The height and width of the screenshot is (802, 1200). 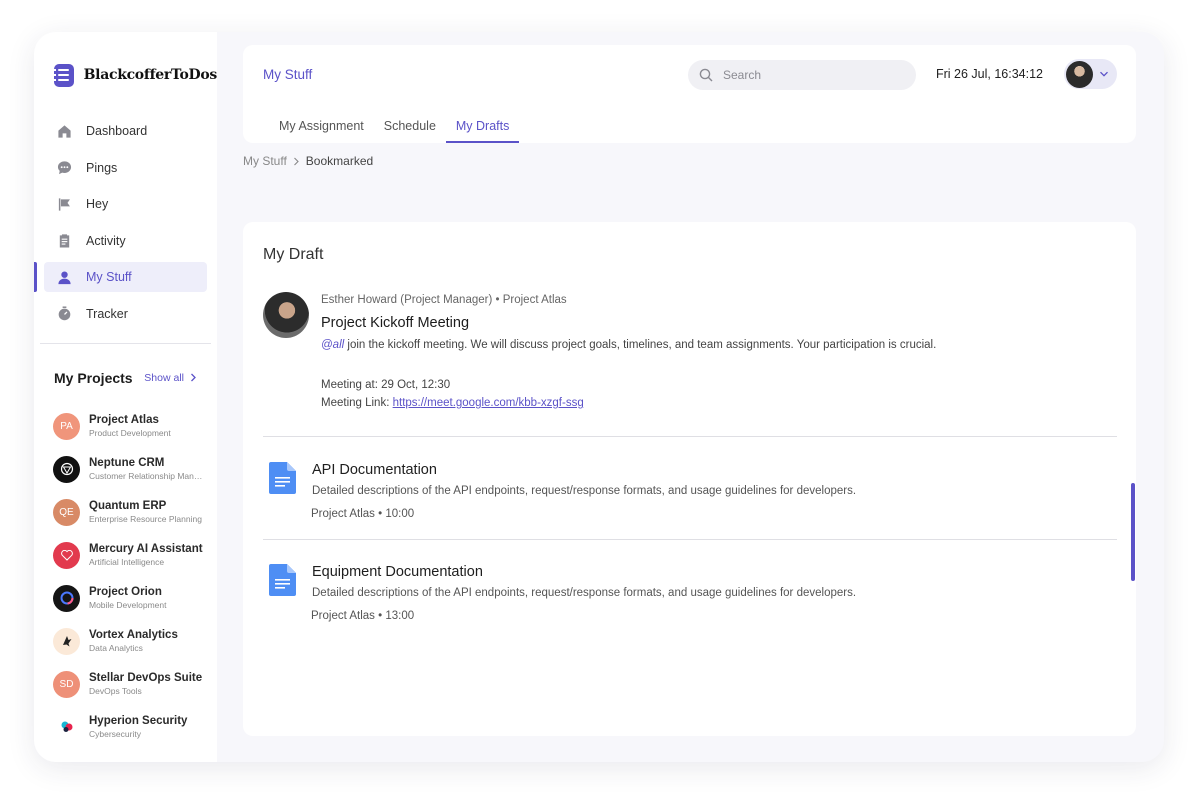 I want to click on search-input, so click(x=813, y=75).